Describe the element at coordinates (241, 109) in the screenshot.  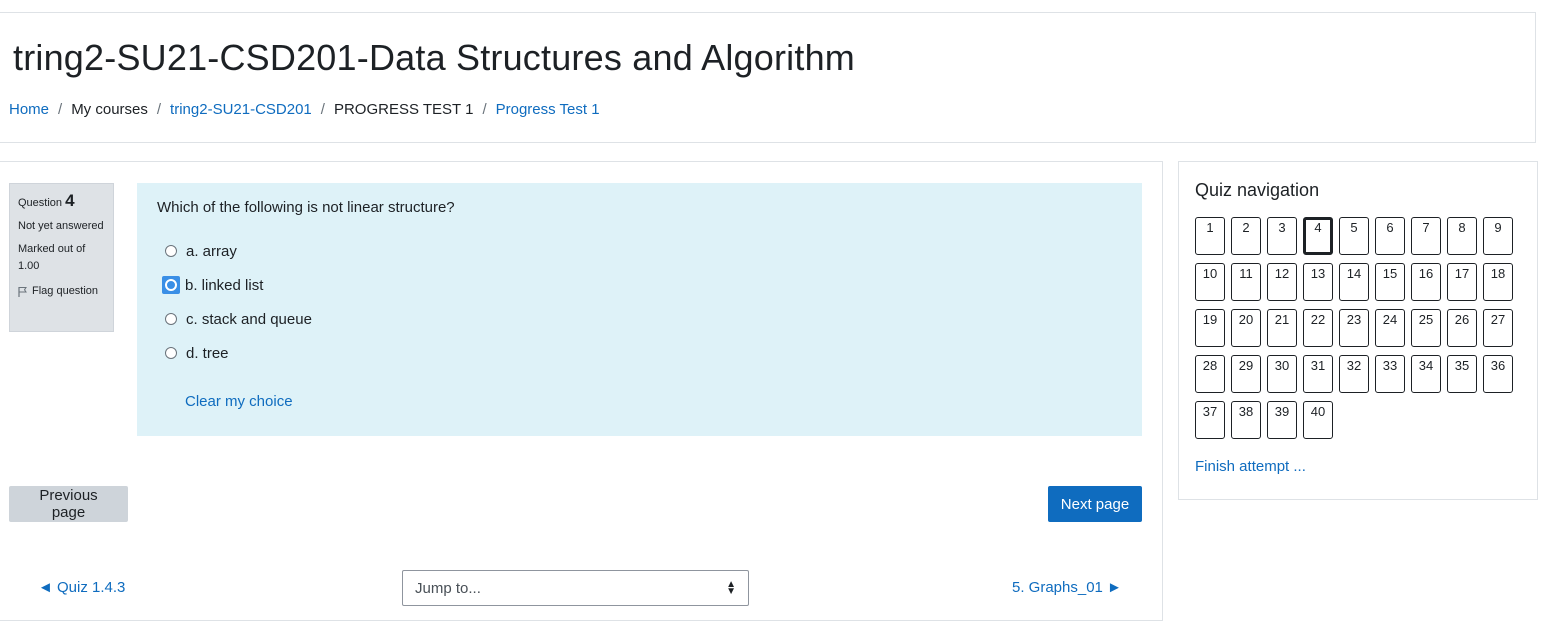
I see `breadcrumb-course: tring2-SU21-CSD201` at that location.